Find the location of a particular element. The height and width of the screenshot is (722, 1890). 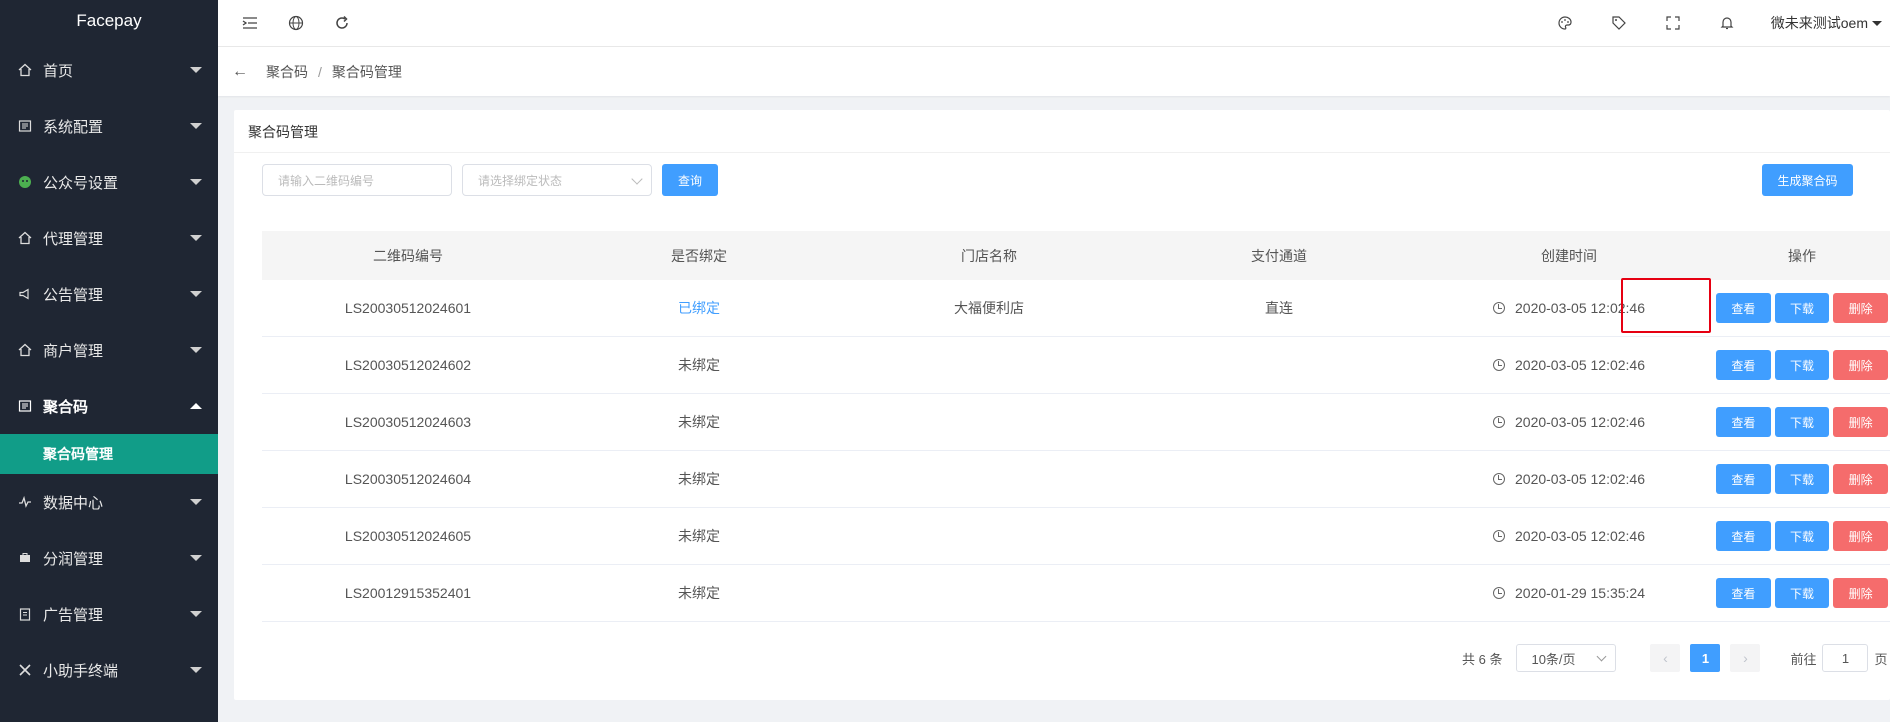

top-bar: 微未来测试oem is located at coordinates (1054, 23).